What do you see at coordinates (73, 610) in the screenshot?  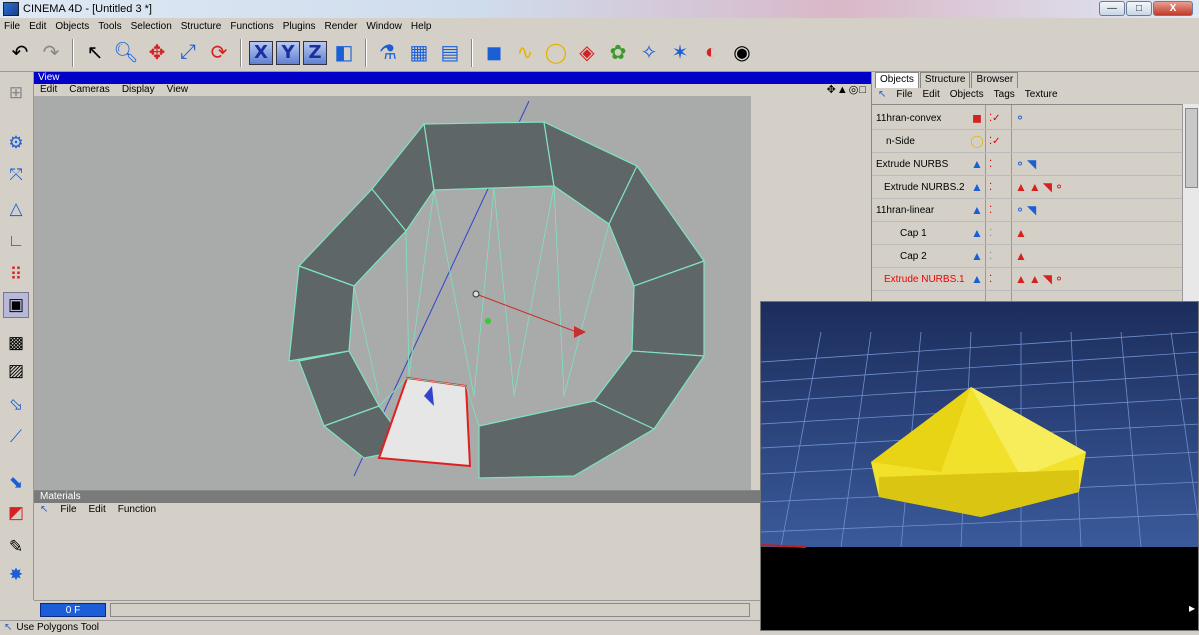 I see `current-frame-field: 0 F` at bounding box center [73, 610].